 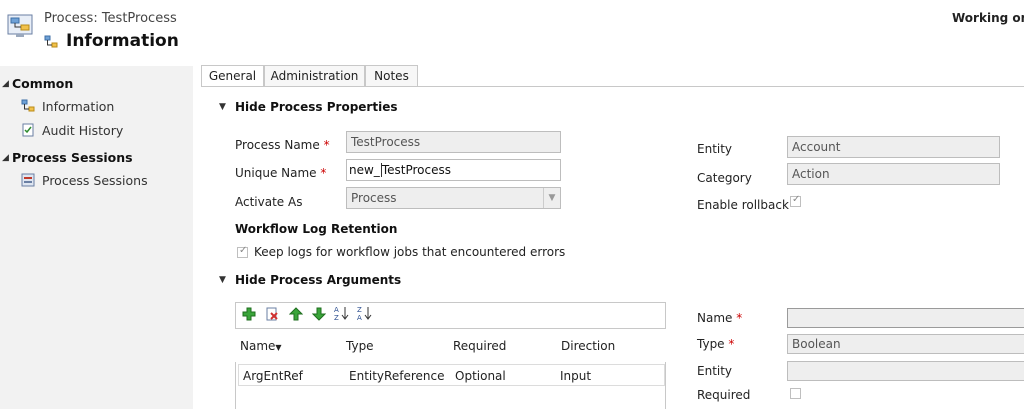 What do you see at coordinates (314, 75) in the screenshot?
I see `tab-administration: Administration` at bounding box center [314, 75].